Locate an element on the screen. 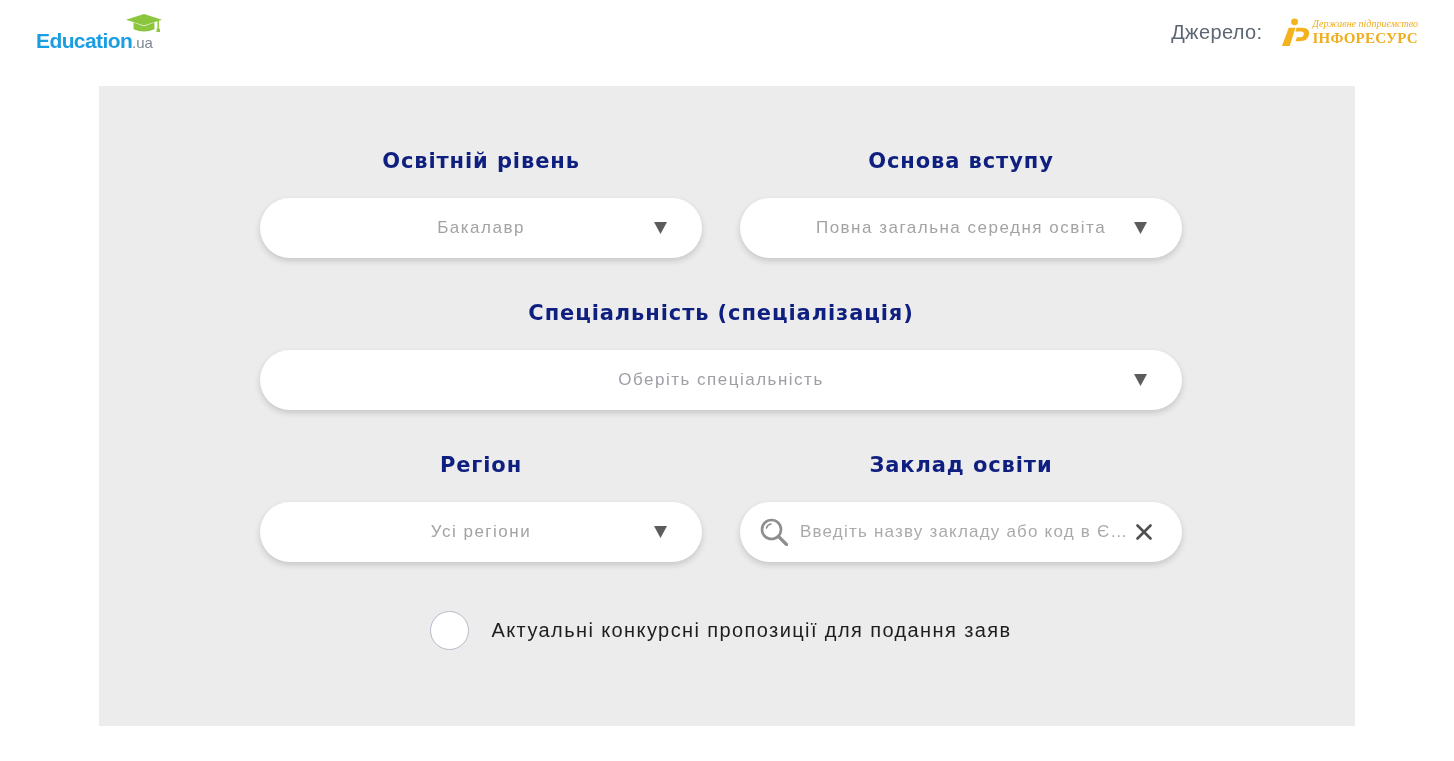 This screenshot has height=761, width=1454. dropdown: Оберіть спеціальність is located at coordinates (721, 380).